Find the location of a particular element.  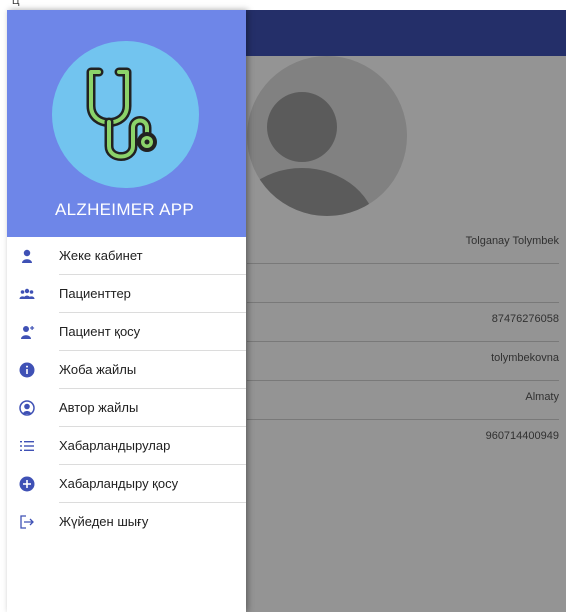

menu-item-about-author: Автор жайлы is located at coordinates (126, 408).